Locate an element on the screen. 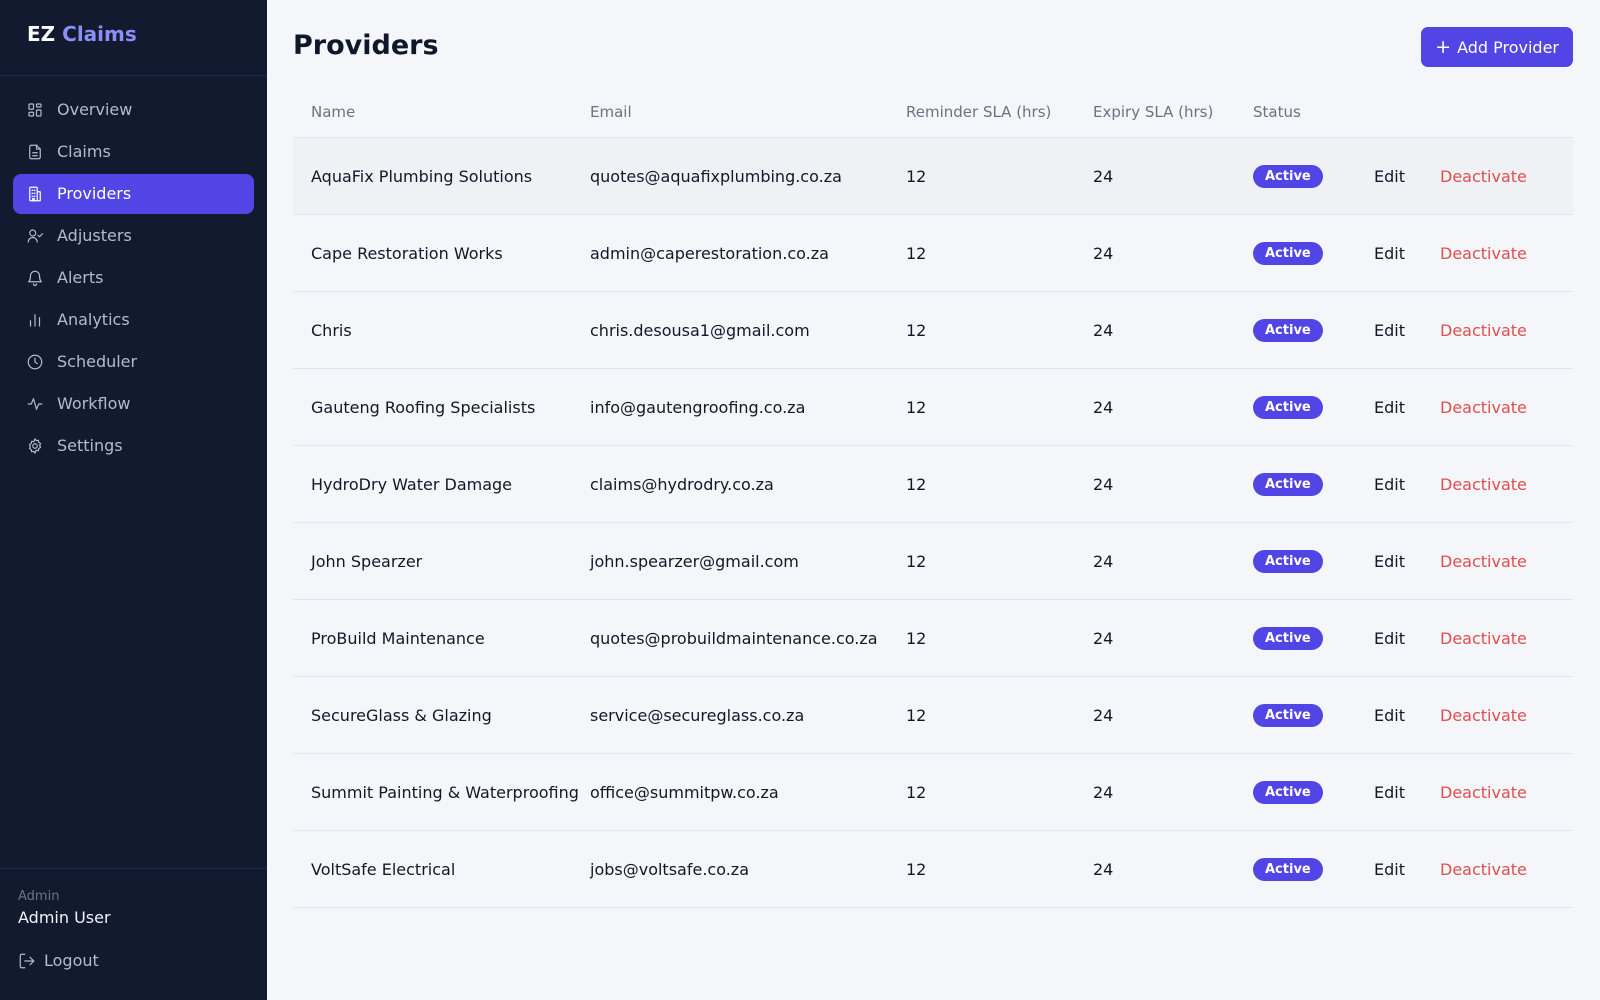  sidebar-item-workflow: Workflow is located at coordinates (133, 404).